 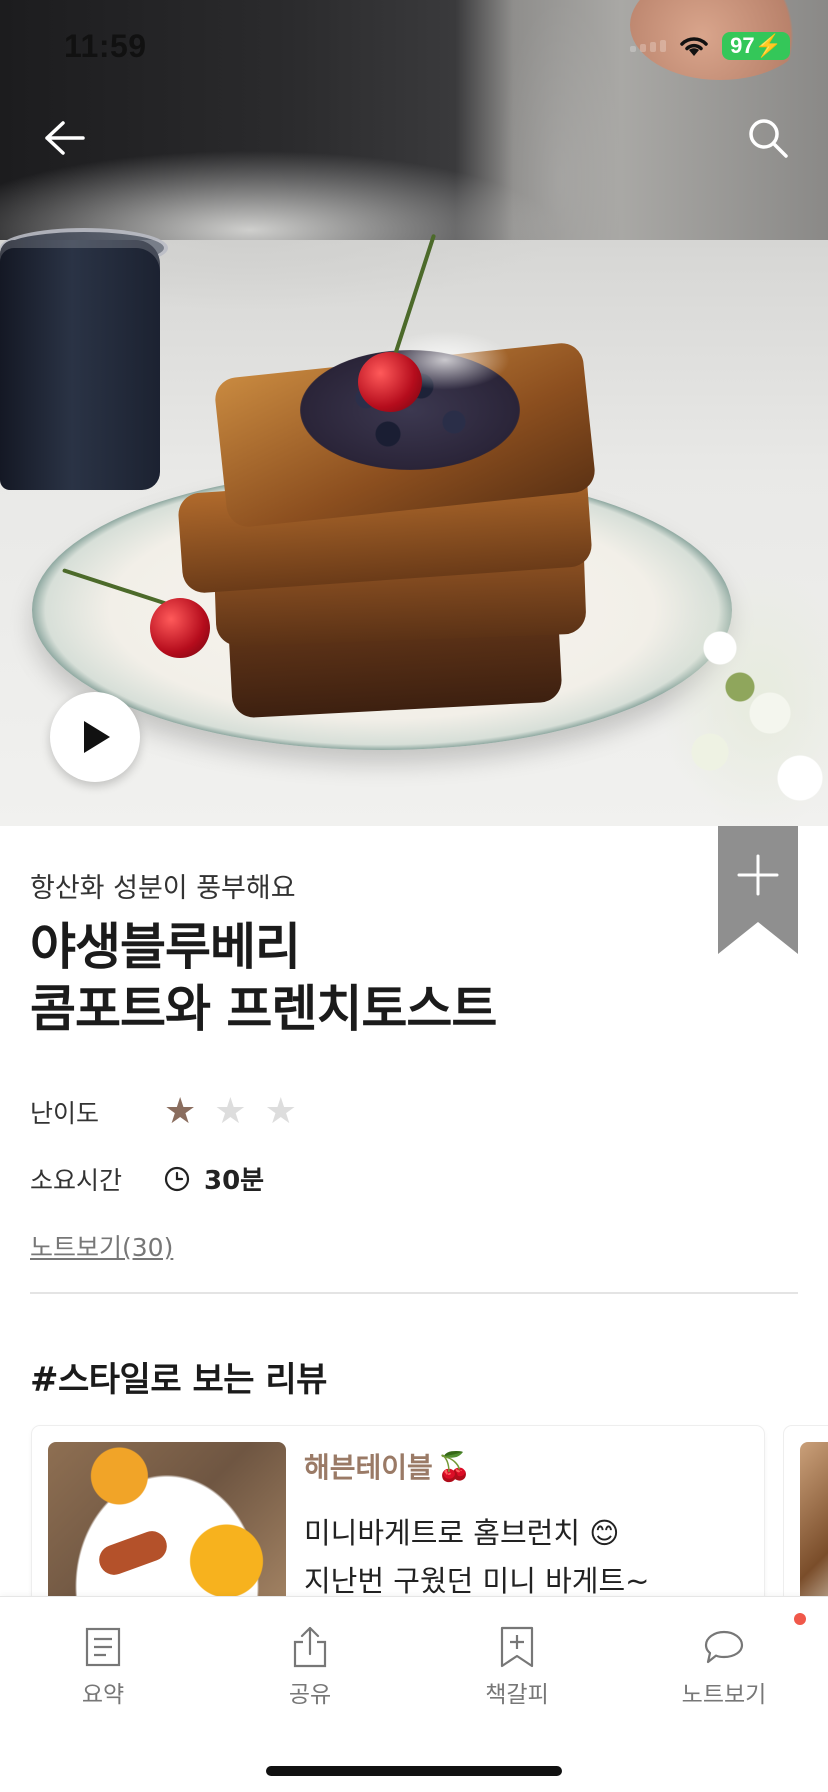 I want to click on time-label: 소요시간, so click(x=76, y=1180).